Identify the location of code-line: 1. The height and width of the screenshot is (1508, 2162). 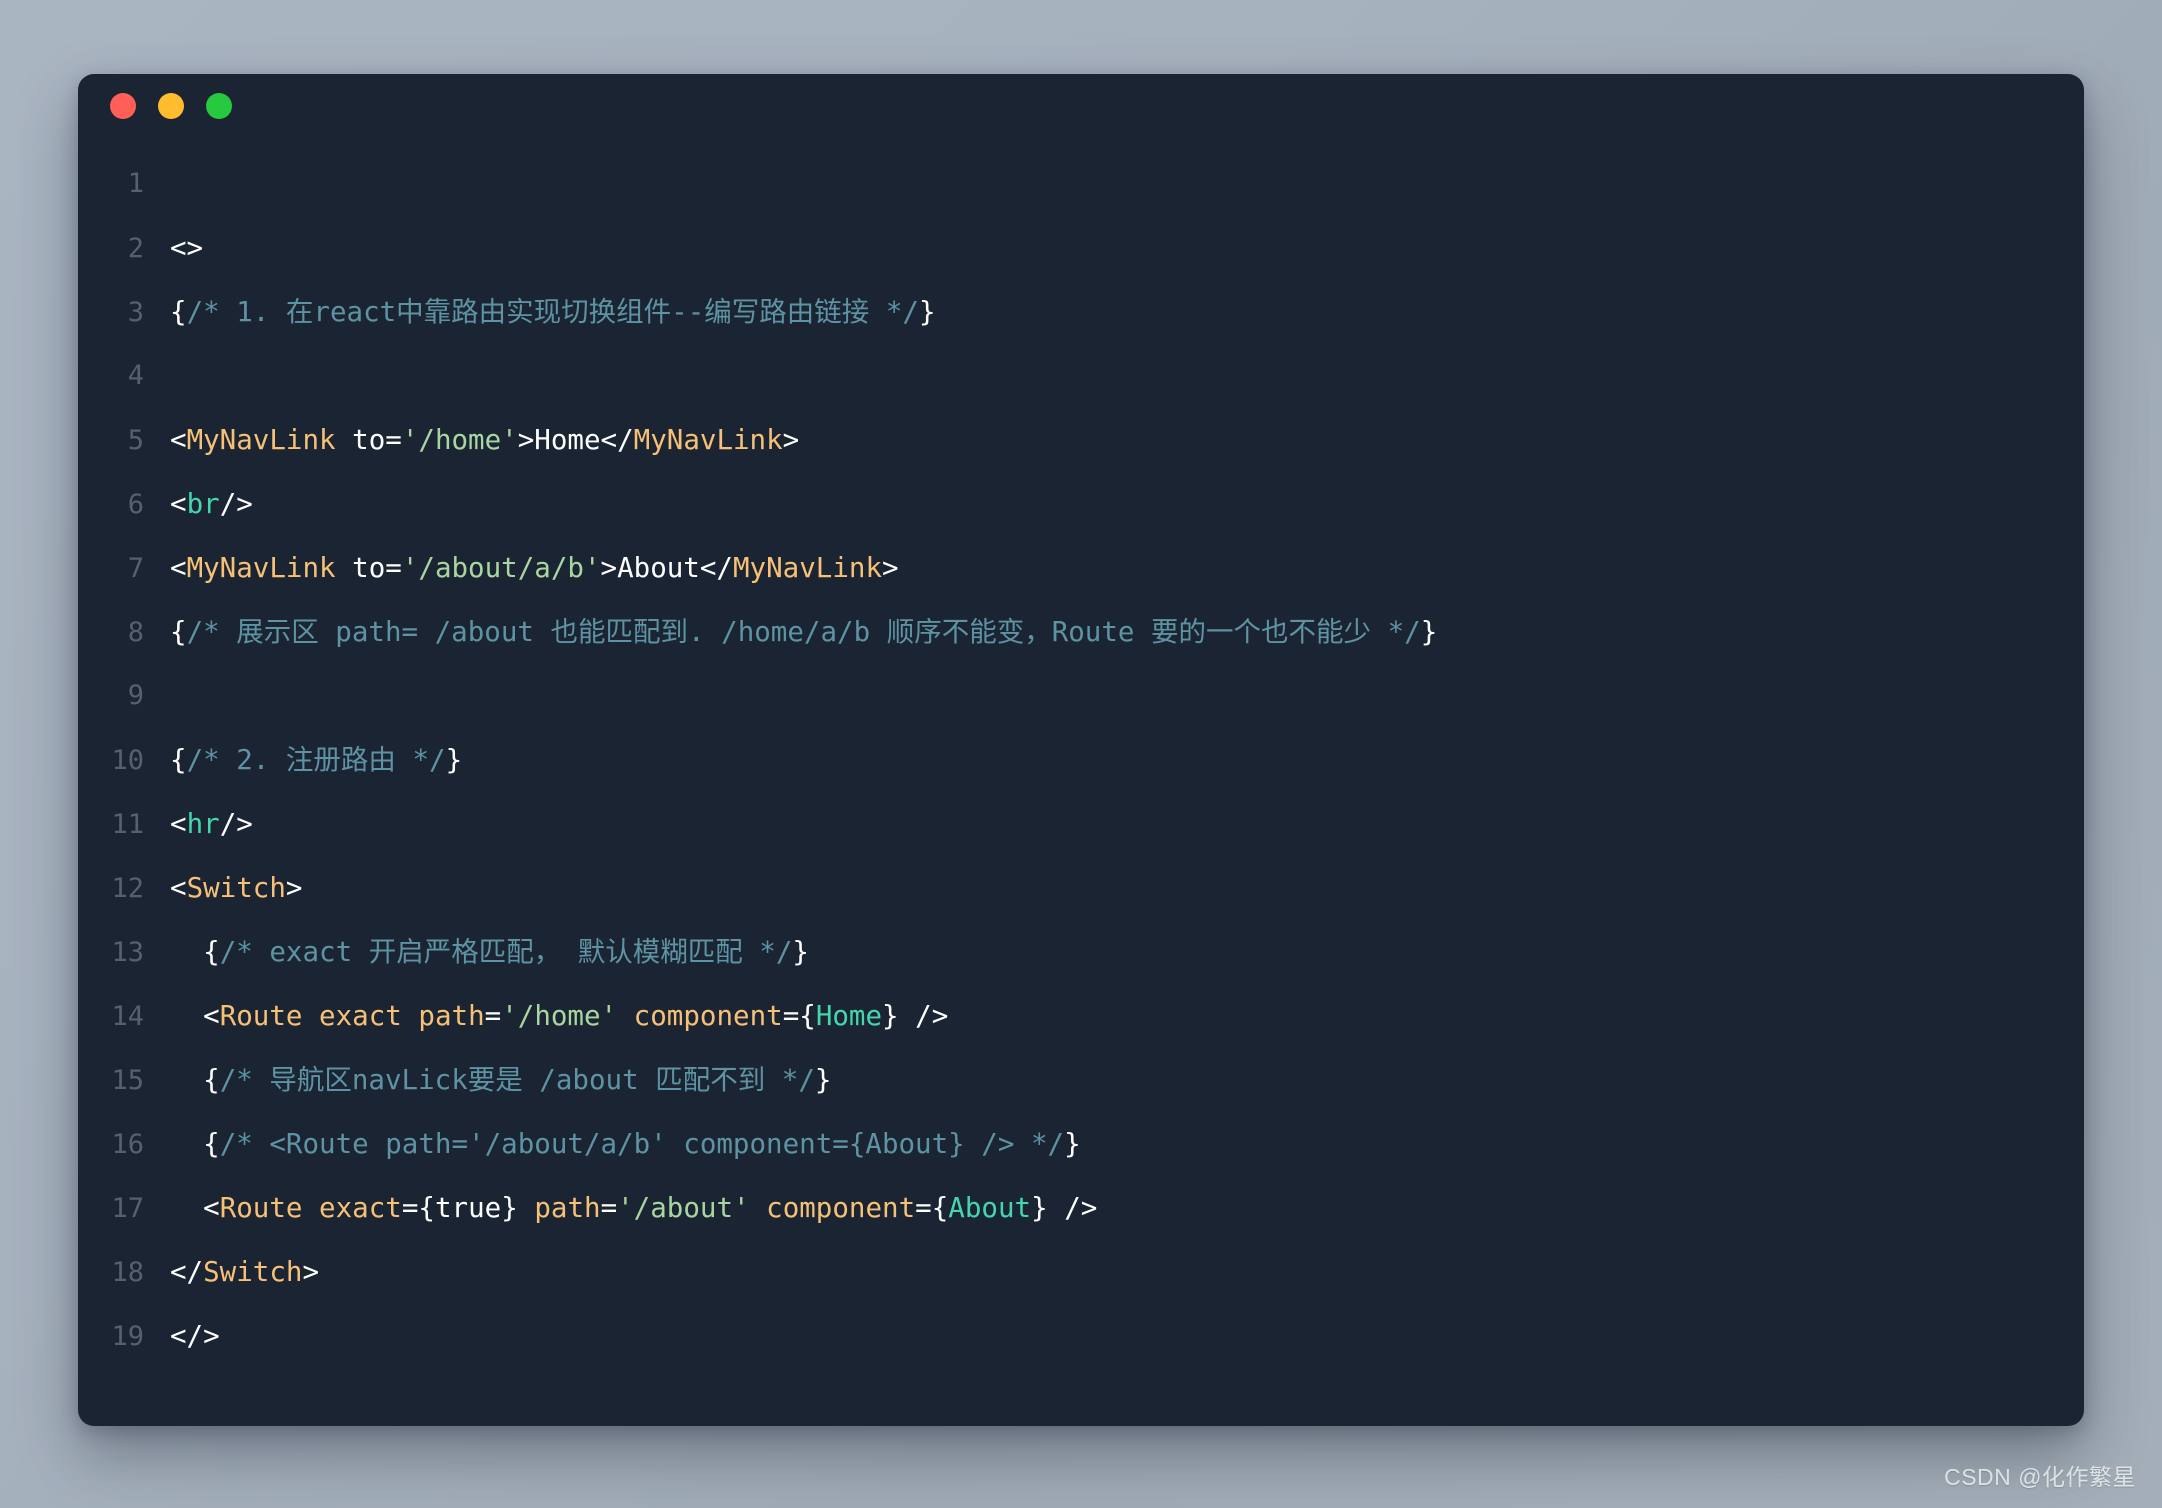
(1081, 184).